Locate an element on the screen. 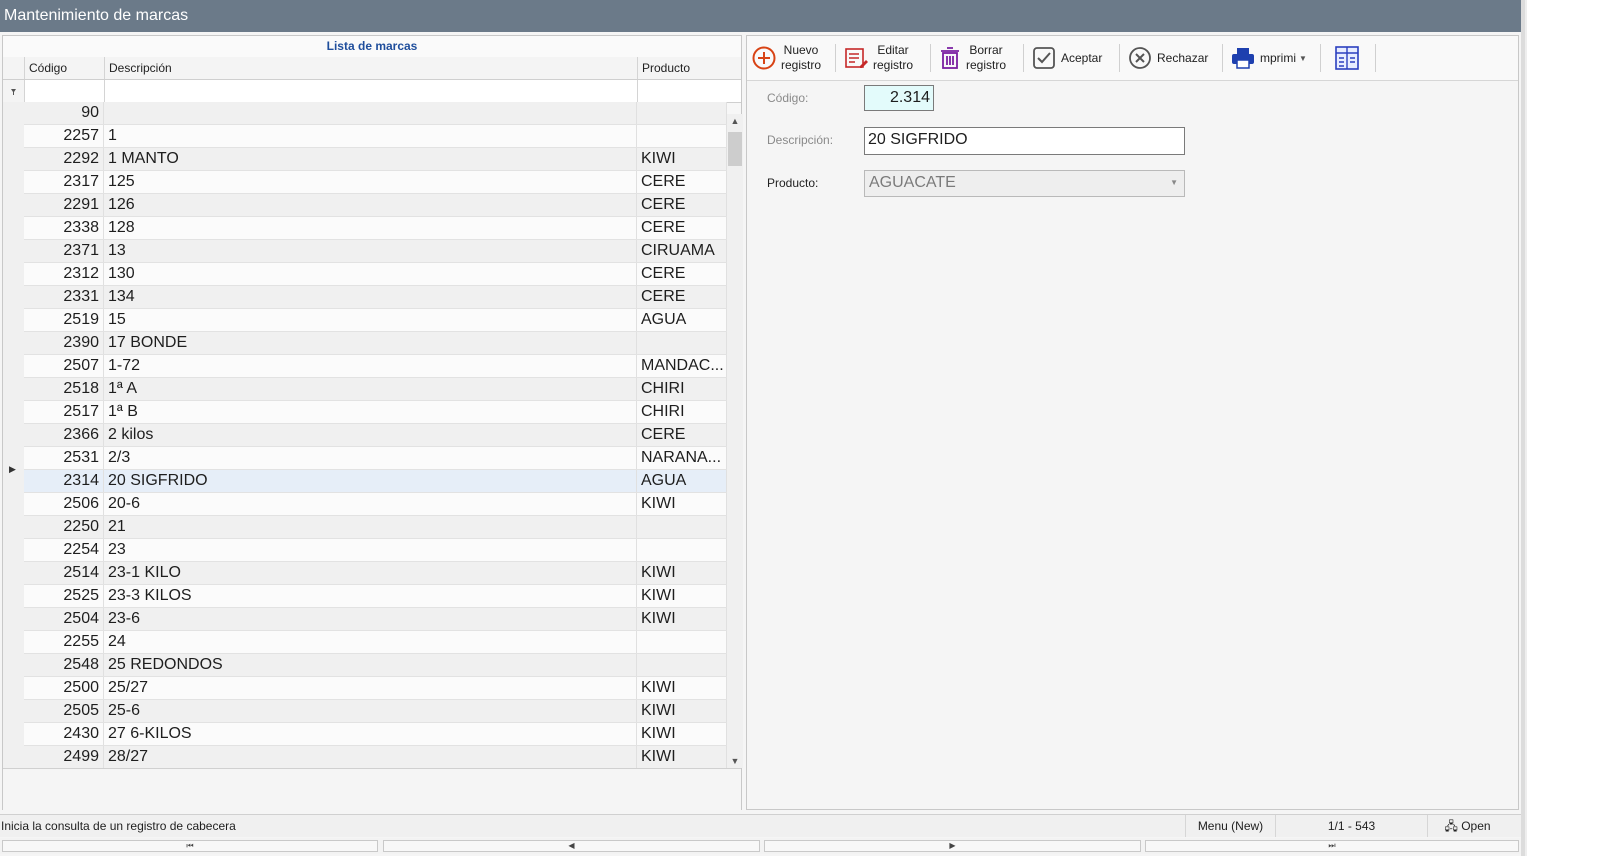  scroll-down-icon: ▼ is located at coordinates (735, 761).